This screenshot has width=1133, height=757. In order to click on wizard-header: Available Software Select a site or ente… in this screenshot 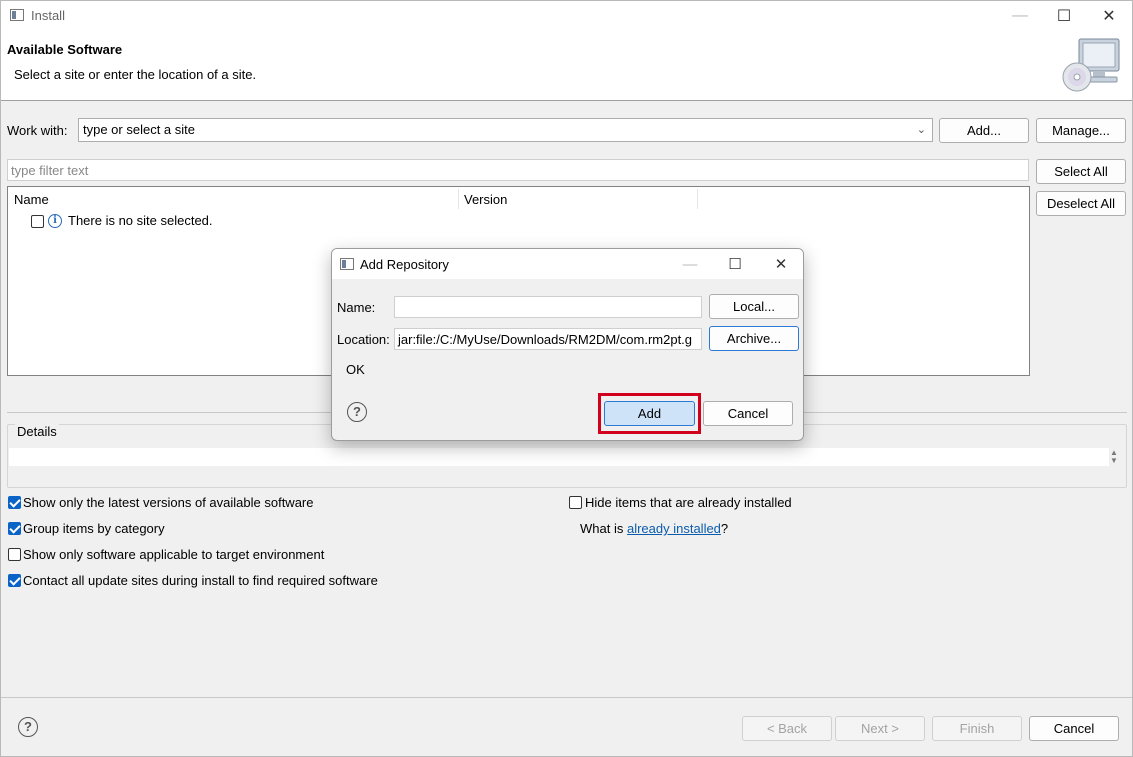, I will do `click(566, 66)`.